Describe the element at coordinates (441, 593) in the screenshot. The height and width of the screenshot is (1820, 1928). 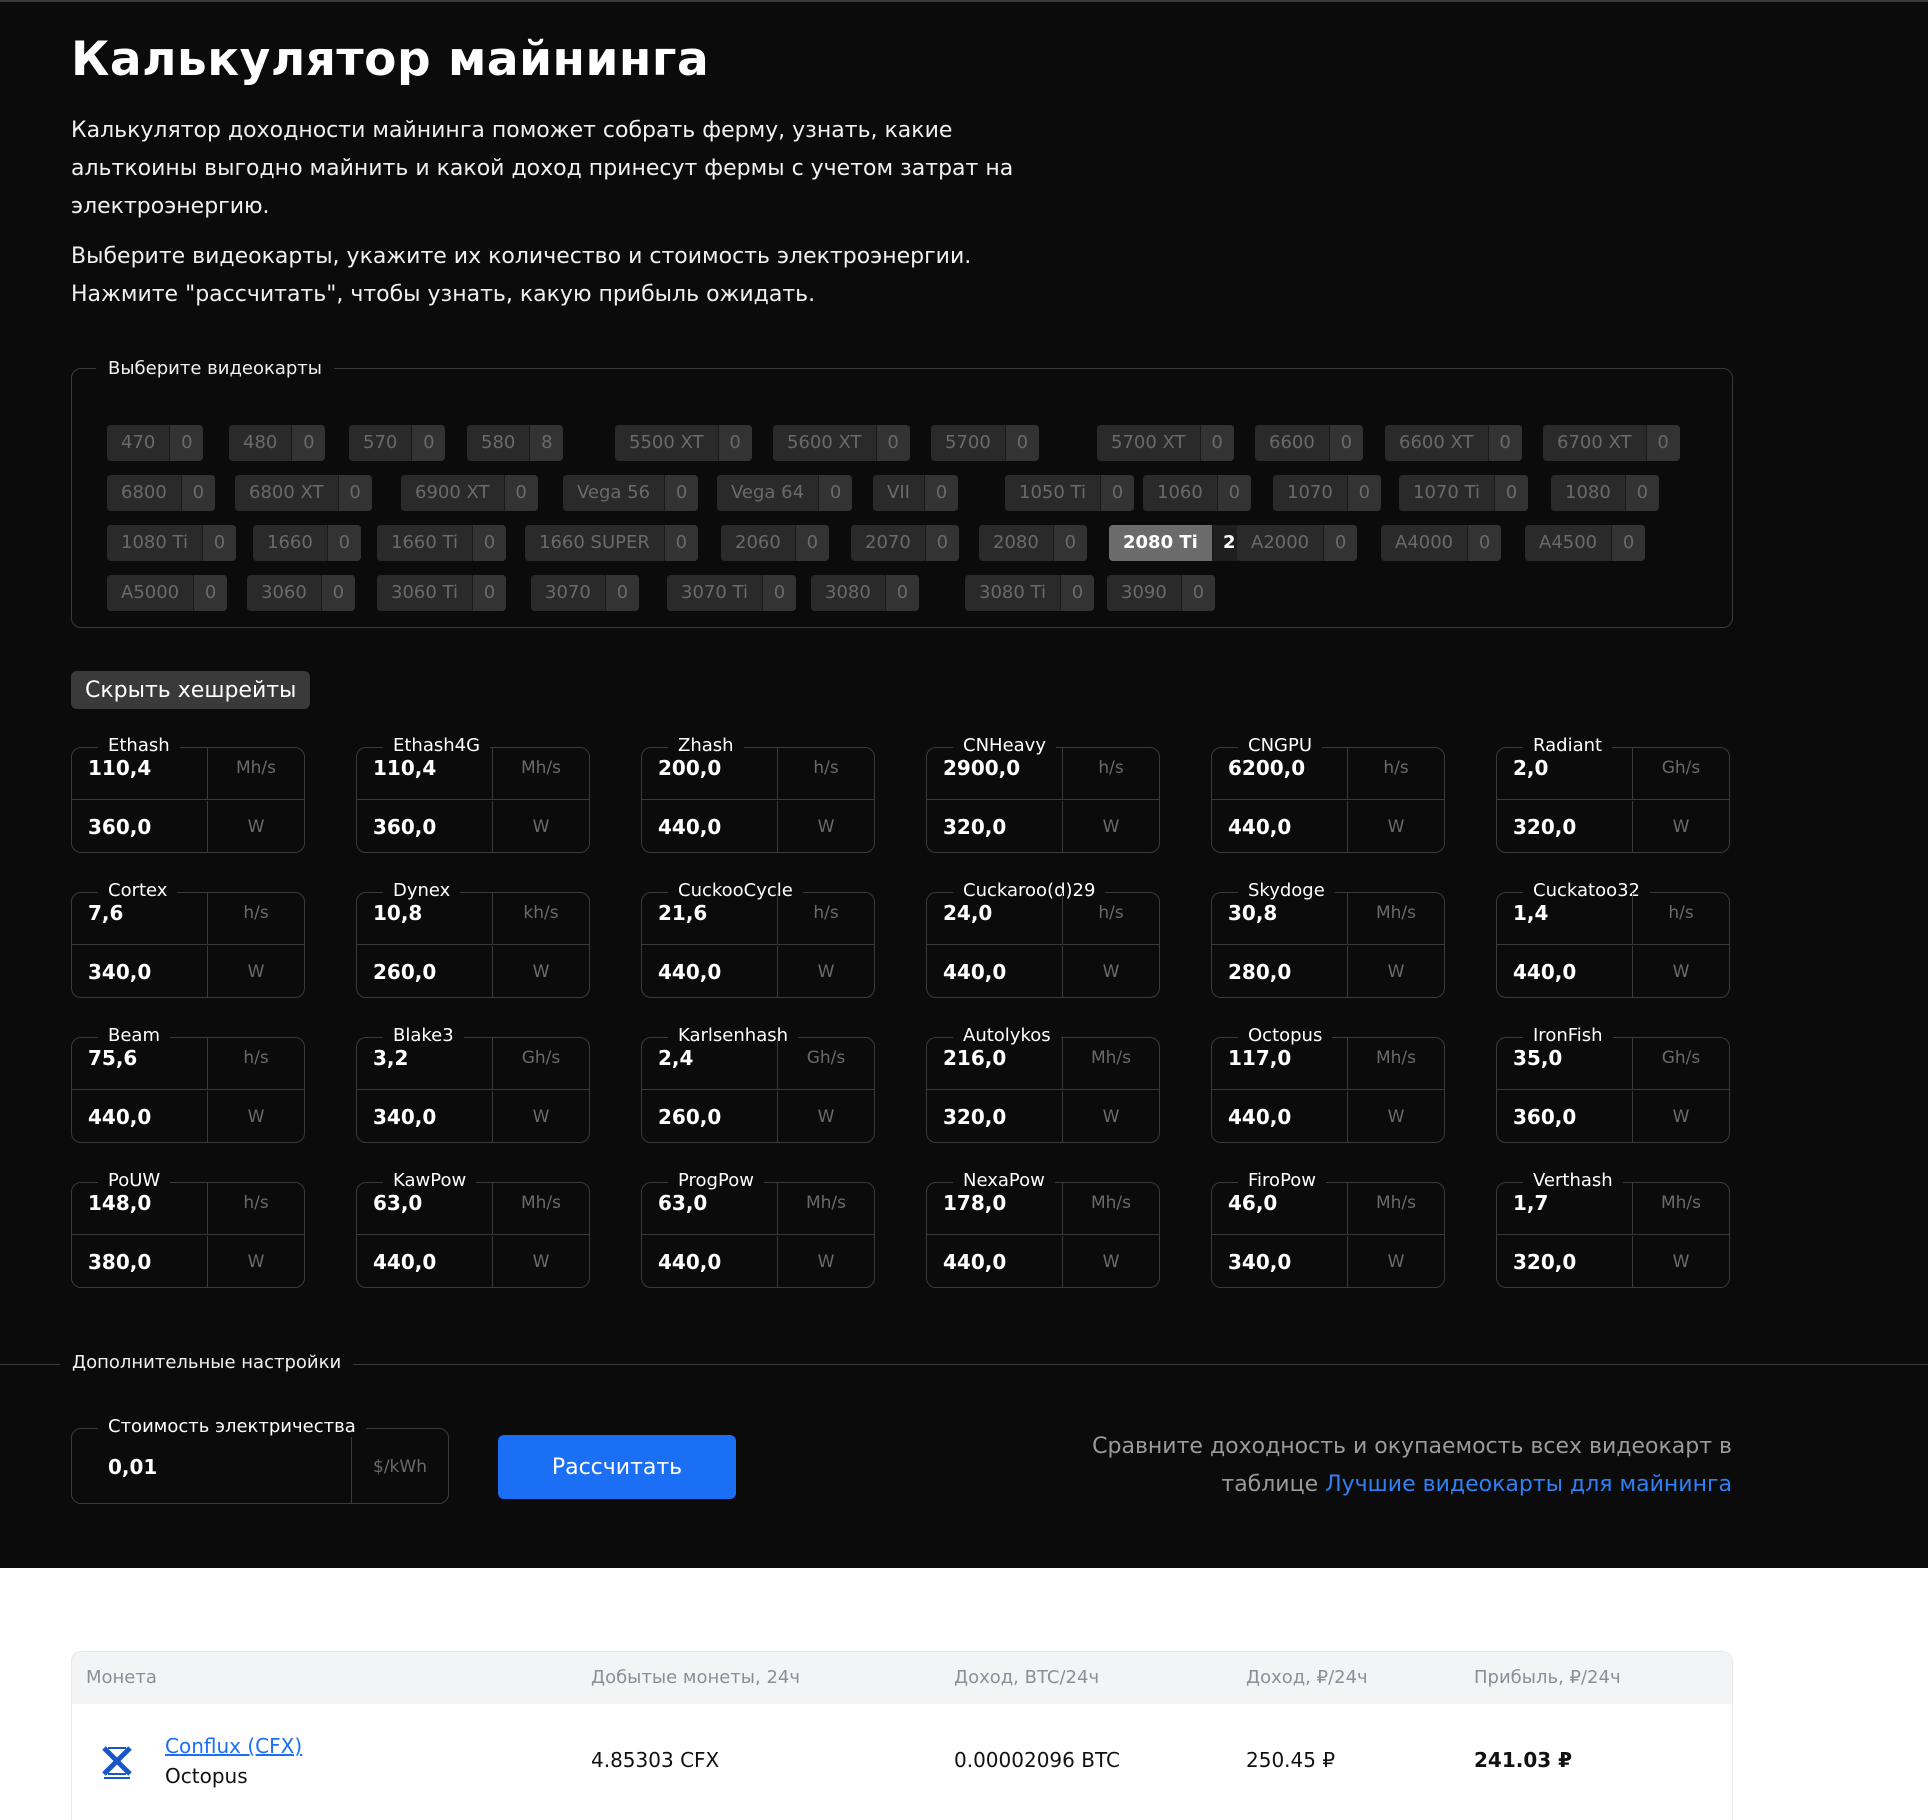
I see `gpu-chip: 3060 Ti 0` at that location.